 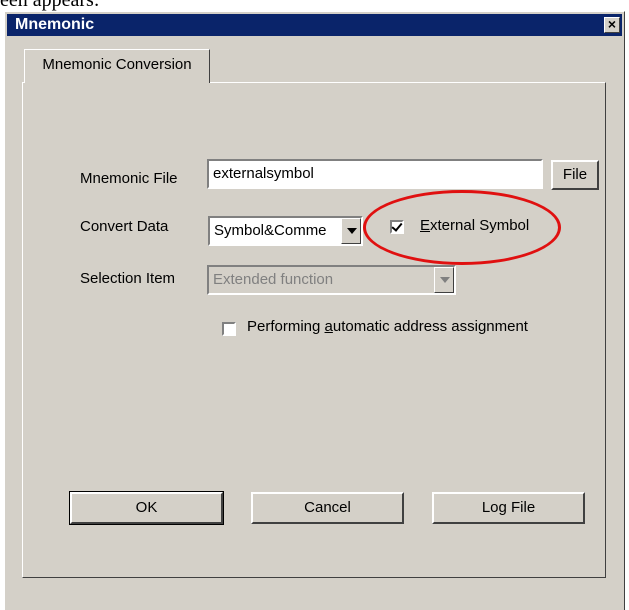 I want to click on auto-address-accesskey: a, so click(x=328, y=326).